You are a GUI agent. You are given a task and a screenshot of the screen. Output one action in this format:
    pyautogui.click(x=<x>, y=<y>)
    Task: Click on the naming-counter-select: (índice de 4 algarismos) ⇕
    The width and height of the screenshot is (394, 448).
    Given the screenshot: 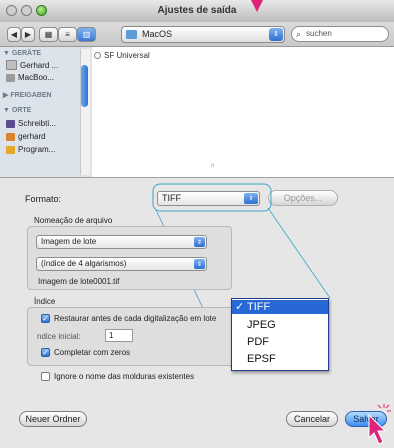 What is the action you would take?
    pyautogui.click(x=121, y=264)
    